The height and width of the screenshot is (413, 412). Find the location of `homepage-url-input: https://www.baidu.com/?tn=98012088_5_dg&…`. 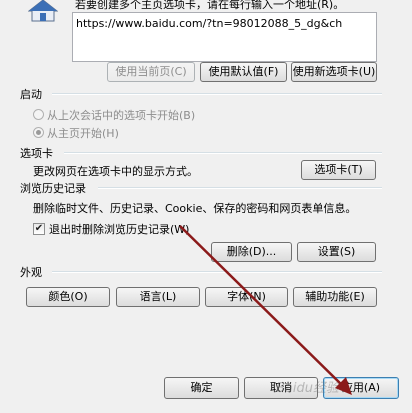

homepage-url-input: https://www.baidu.com/?tn=98012088_5_dg&… is located at coordinates (224, 37).